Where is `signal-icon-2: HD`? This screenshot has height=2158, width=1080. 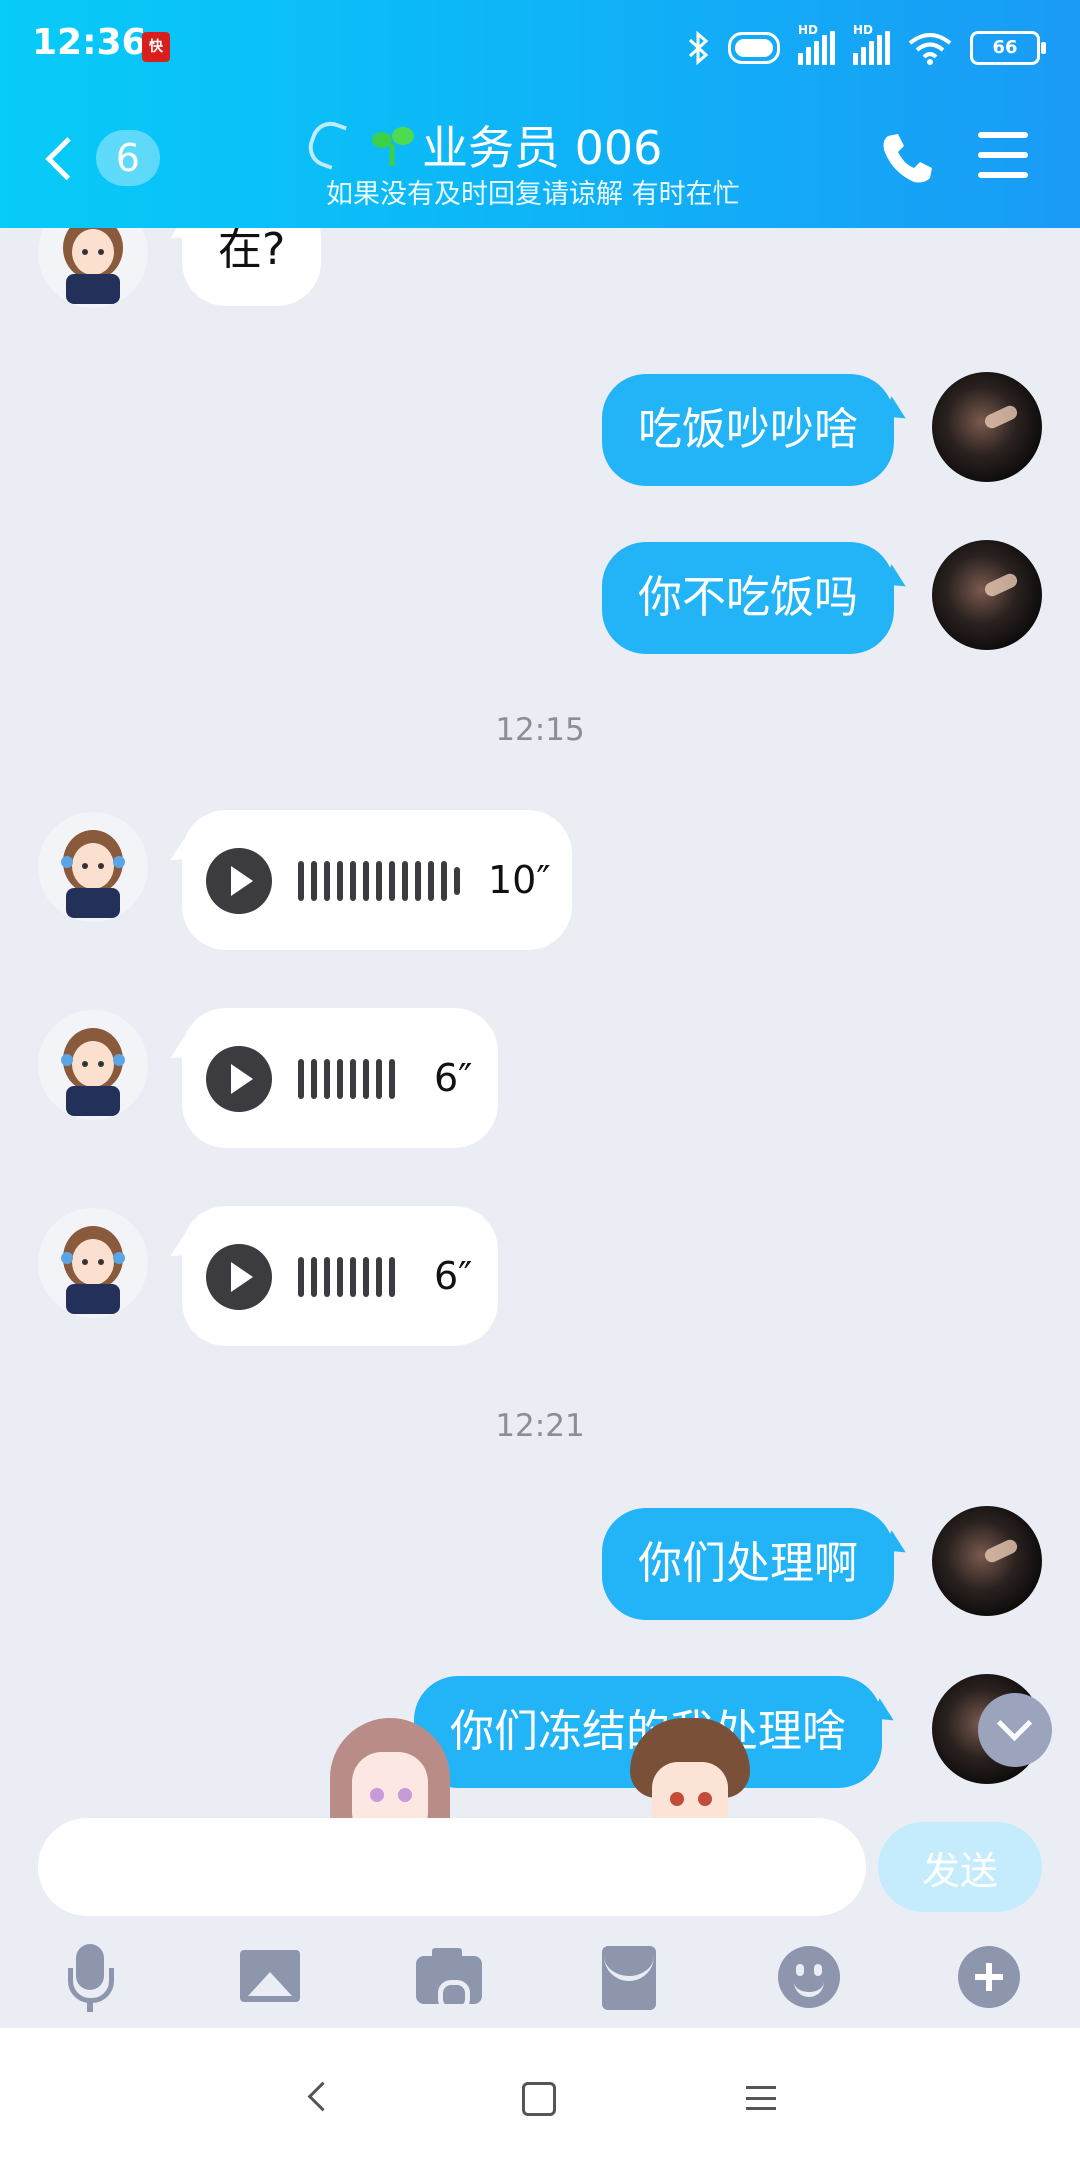
signal-icon-2: HD is located at coordinates (871, 44).